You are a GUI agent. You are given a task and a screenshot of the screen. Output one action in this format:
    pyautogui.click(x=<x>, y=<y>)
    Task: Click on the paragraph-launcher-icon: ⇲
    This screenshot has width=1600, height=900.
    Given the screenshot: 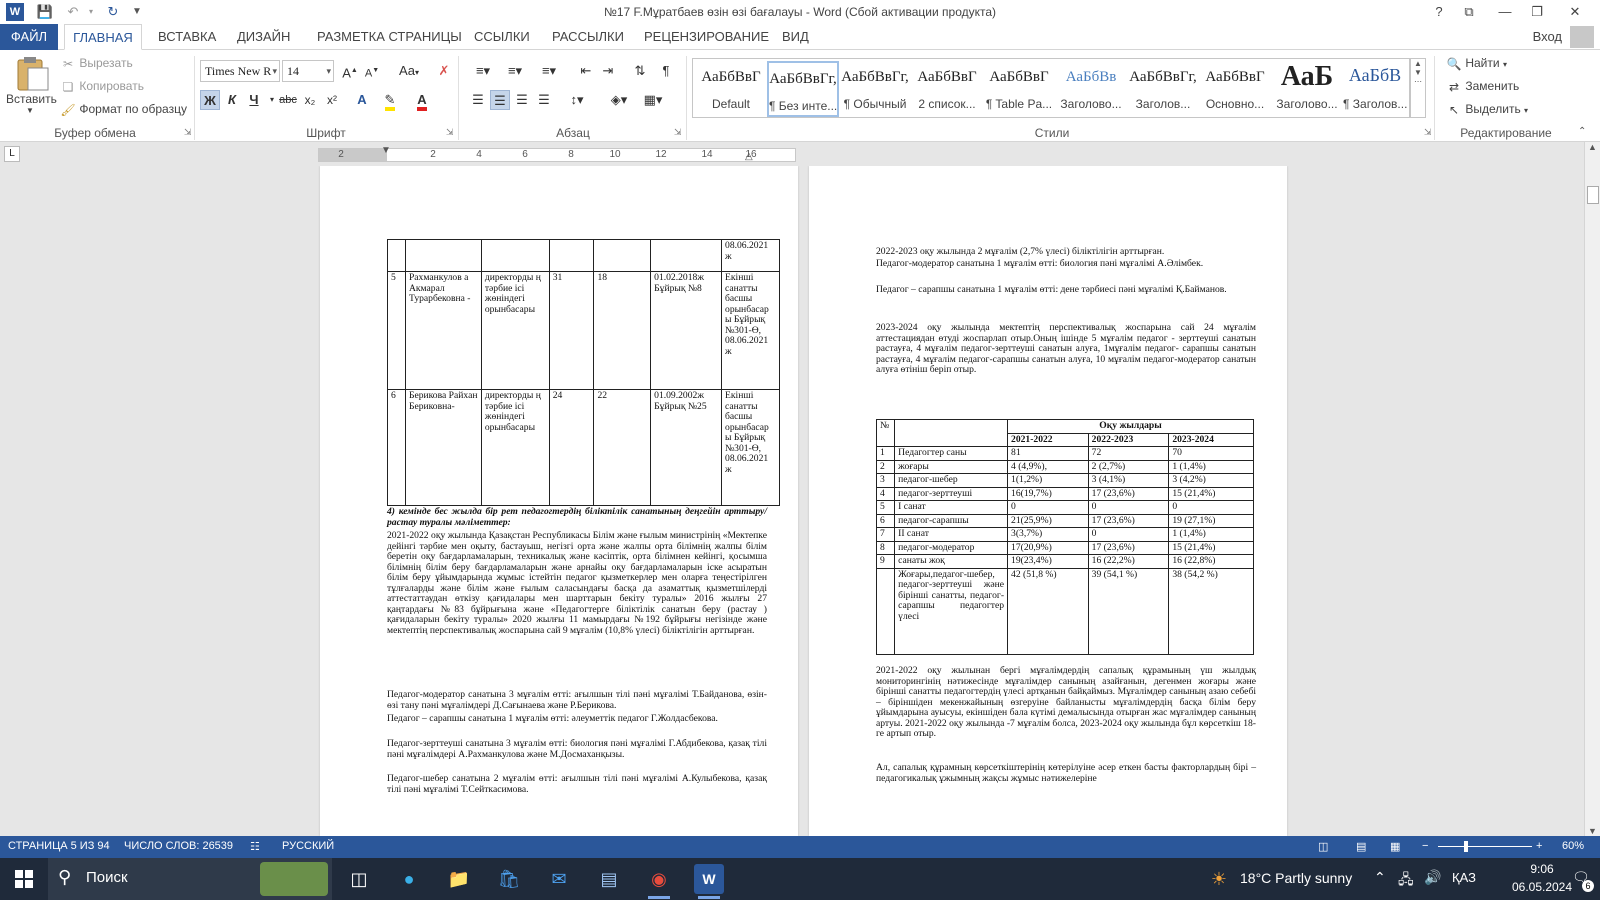 What is the action you would take?
    pyautogui.click(x=678, y=132)
    